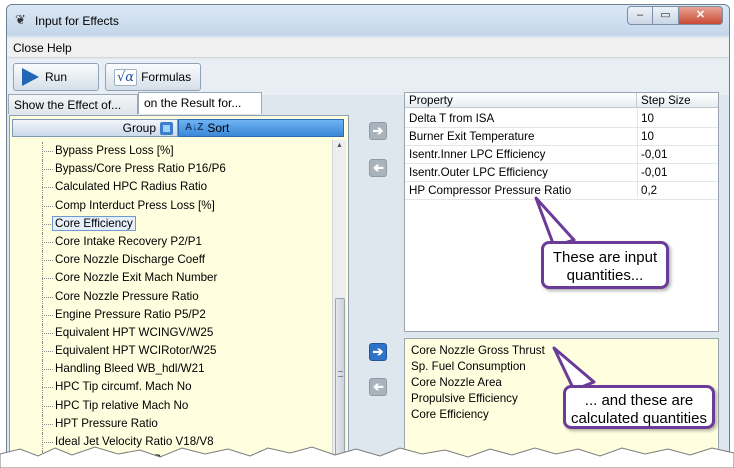 The width and height of the screenshot is (734, 468). Describe the element at coordinates (130, 369) in the screenshot. I see `list-item-label: Handling Bleed WB_hdl/W21` at that location.